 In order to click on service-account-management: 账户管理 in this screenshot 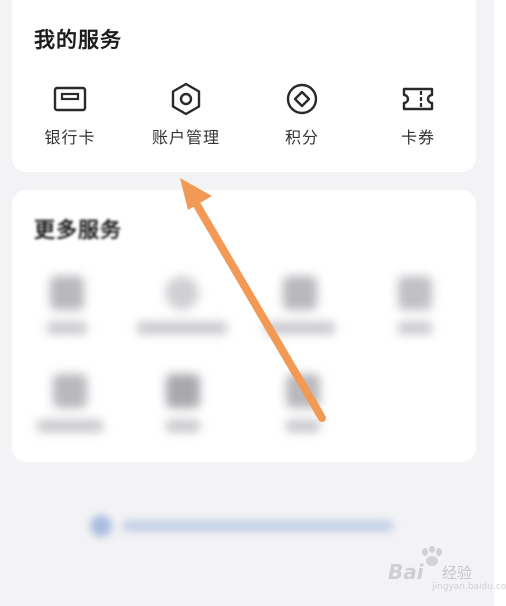, I will do `click(186, 115)`.